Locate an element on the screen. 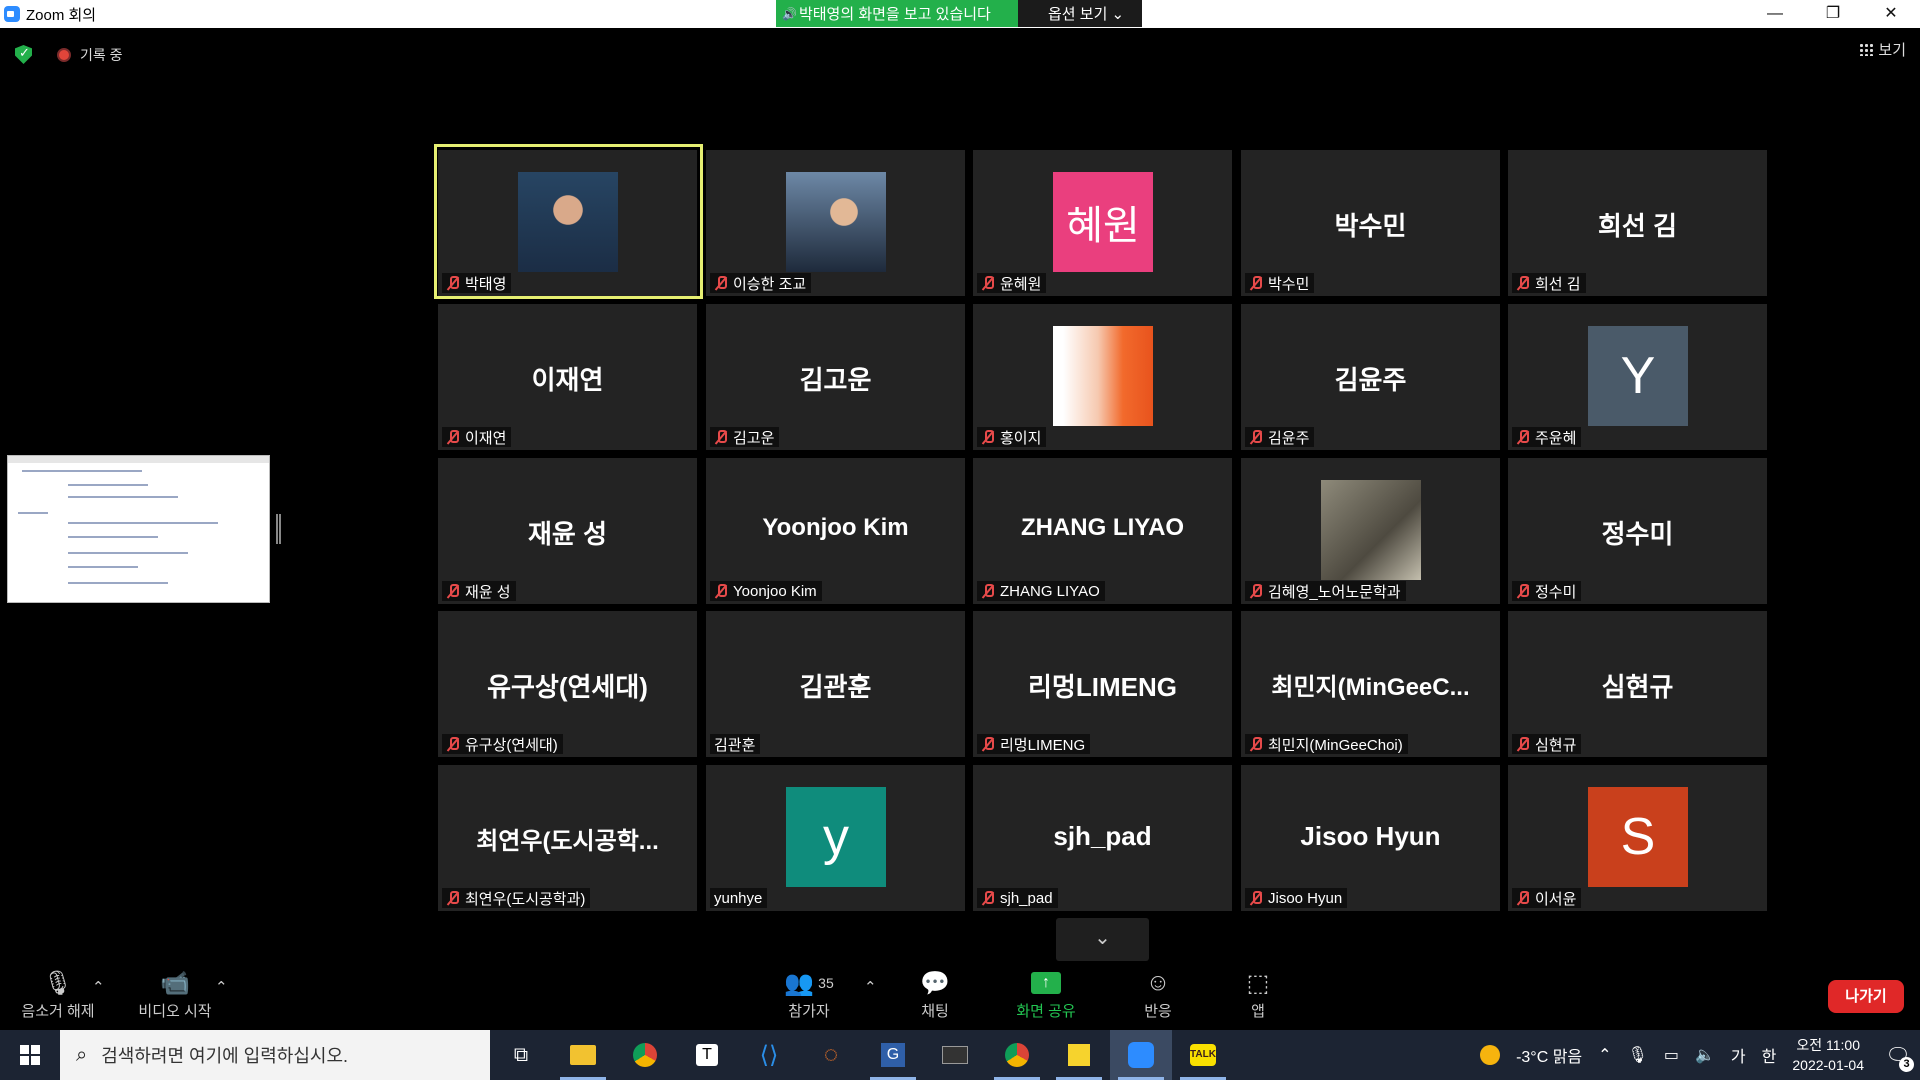  close-button: ✕ is located at coordinates (1891, 14).